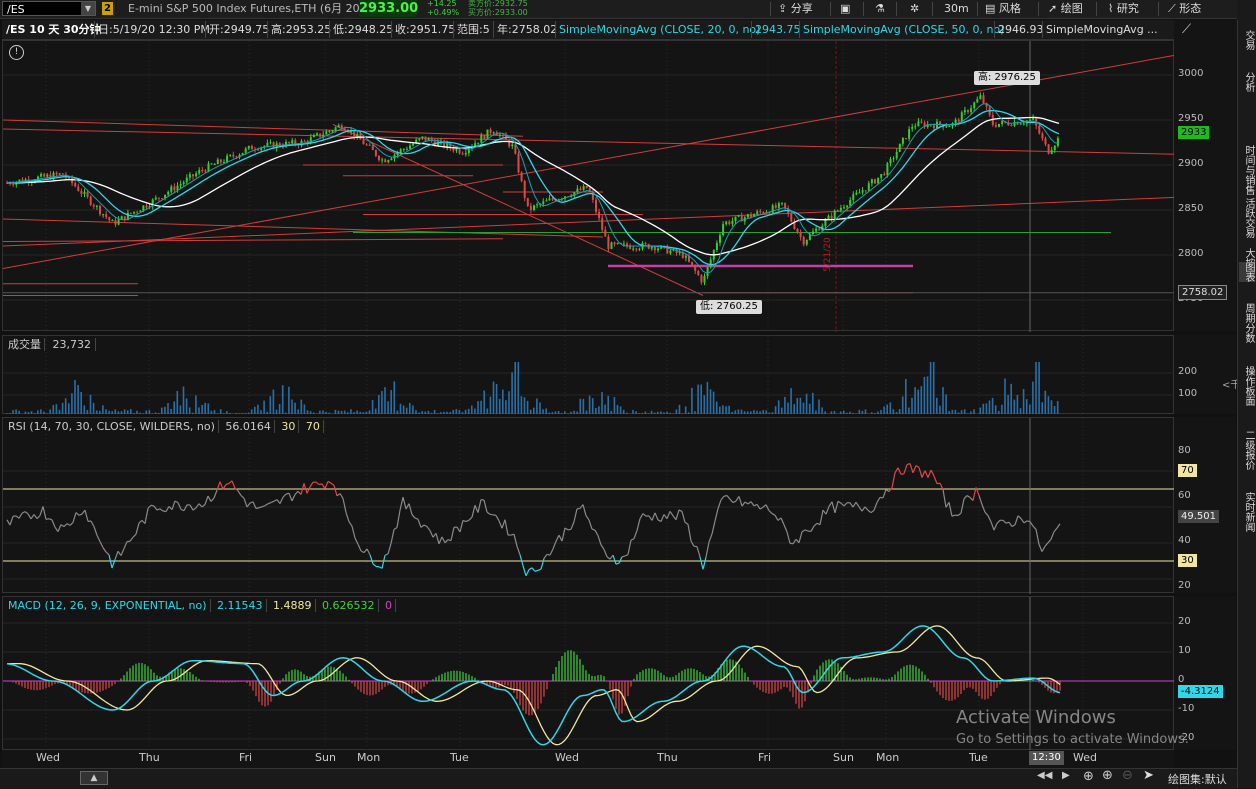 Image resolution: width=1256 pixels, height=789 pixels. Describe the element at coordinates (1184, 451) in the screenshot. I see `rsi-tick: 80` at that location.